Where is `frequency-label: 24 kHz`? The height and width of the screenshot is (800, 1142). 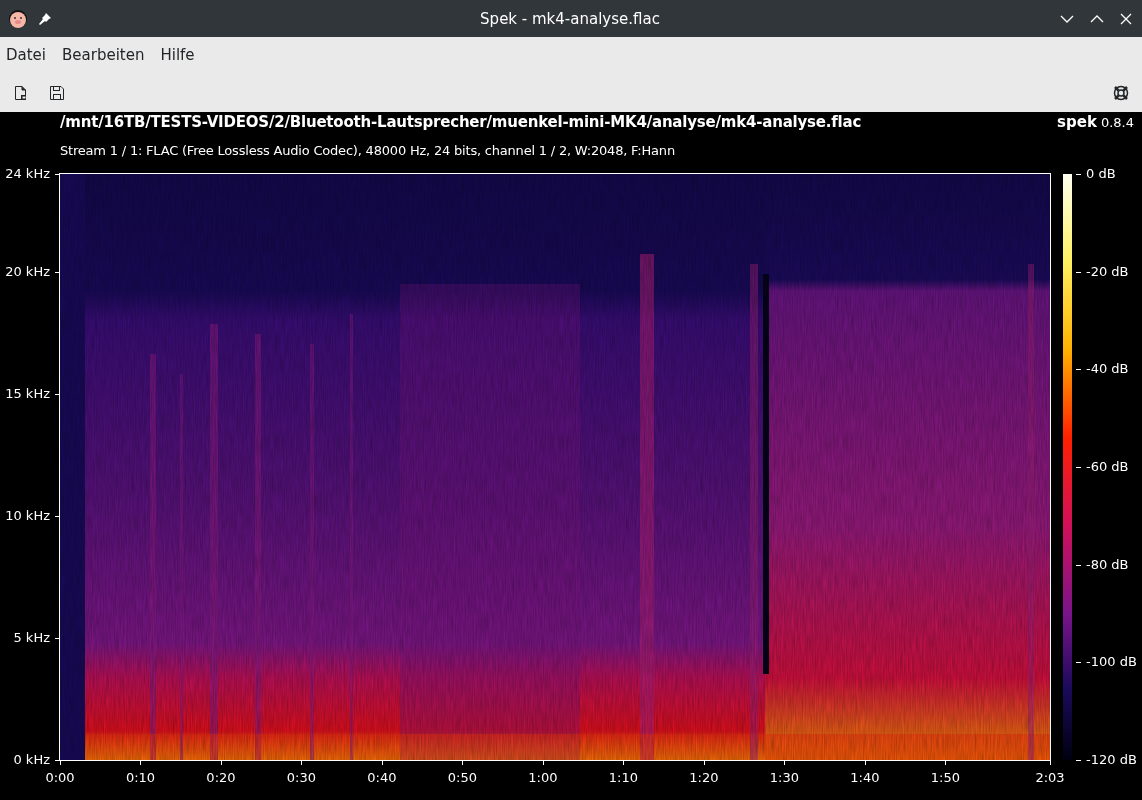
frequency-label: 24 kHz is located at coordinates (27, 173).